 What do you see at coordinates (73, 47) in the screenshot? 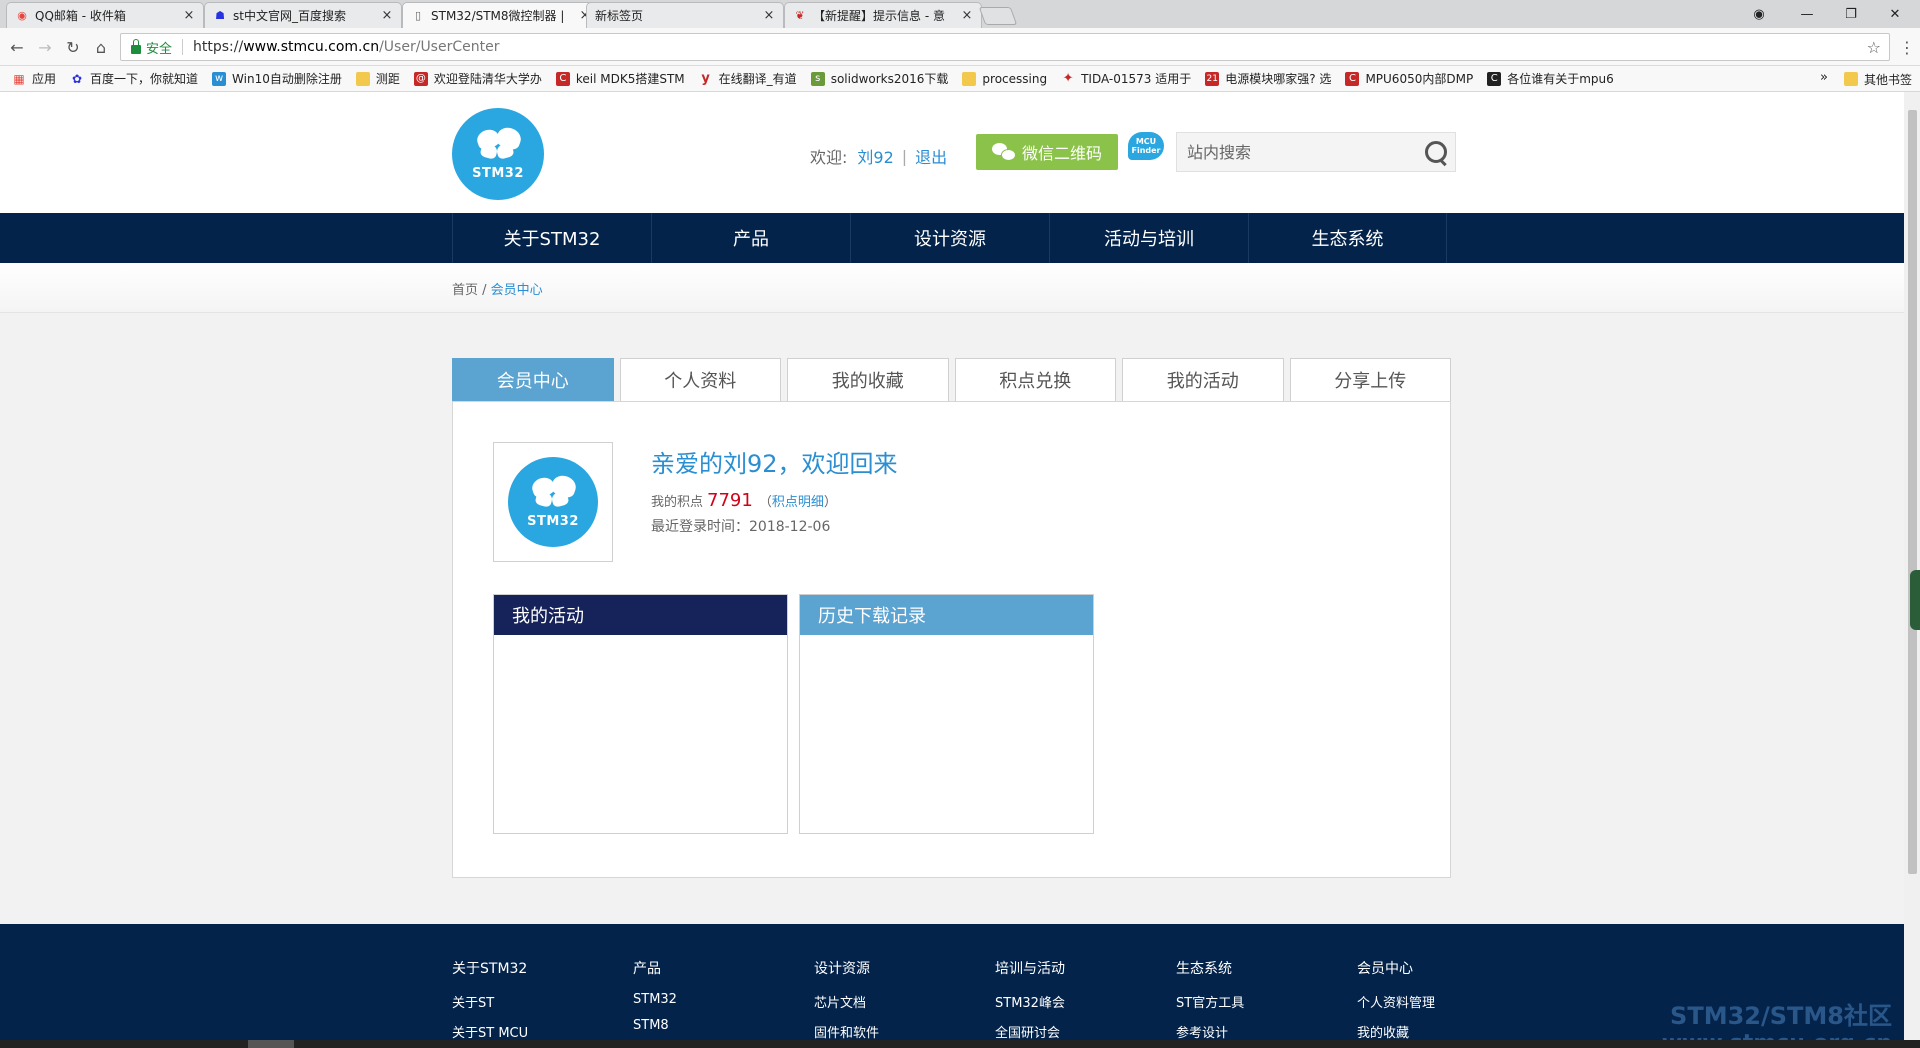
I see `reload-icon: ↻` at bounding box center [73, 47].